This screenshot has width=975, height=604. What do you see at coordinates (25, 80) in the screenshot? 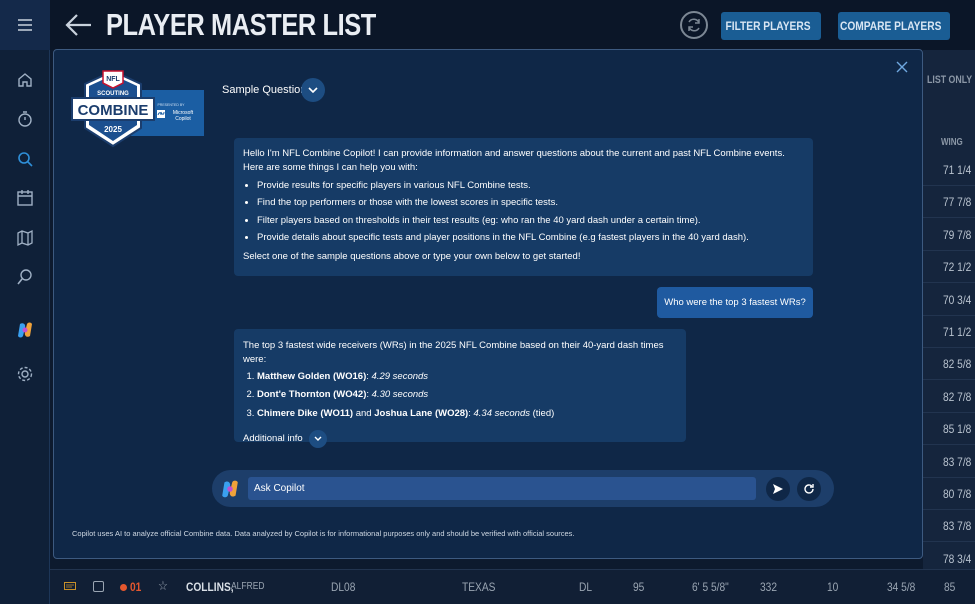
I see `home-icon` at bounding box center [25, 80].